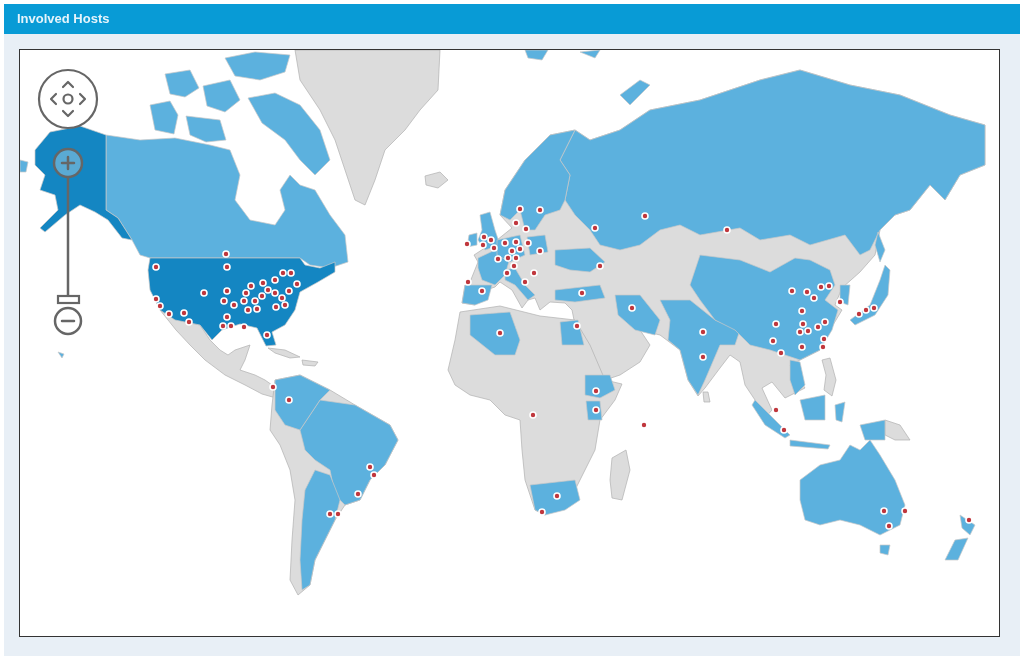  What do you see at coordinates (68, 299) in the screenshot?
I see `zoom-slider-handle` at bounding box center [68, 299].